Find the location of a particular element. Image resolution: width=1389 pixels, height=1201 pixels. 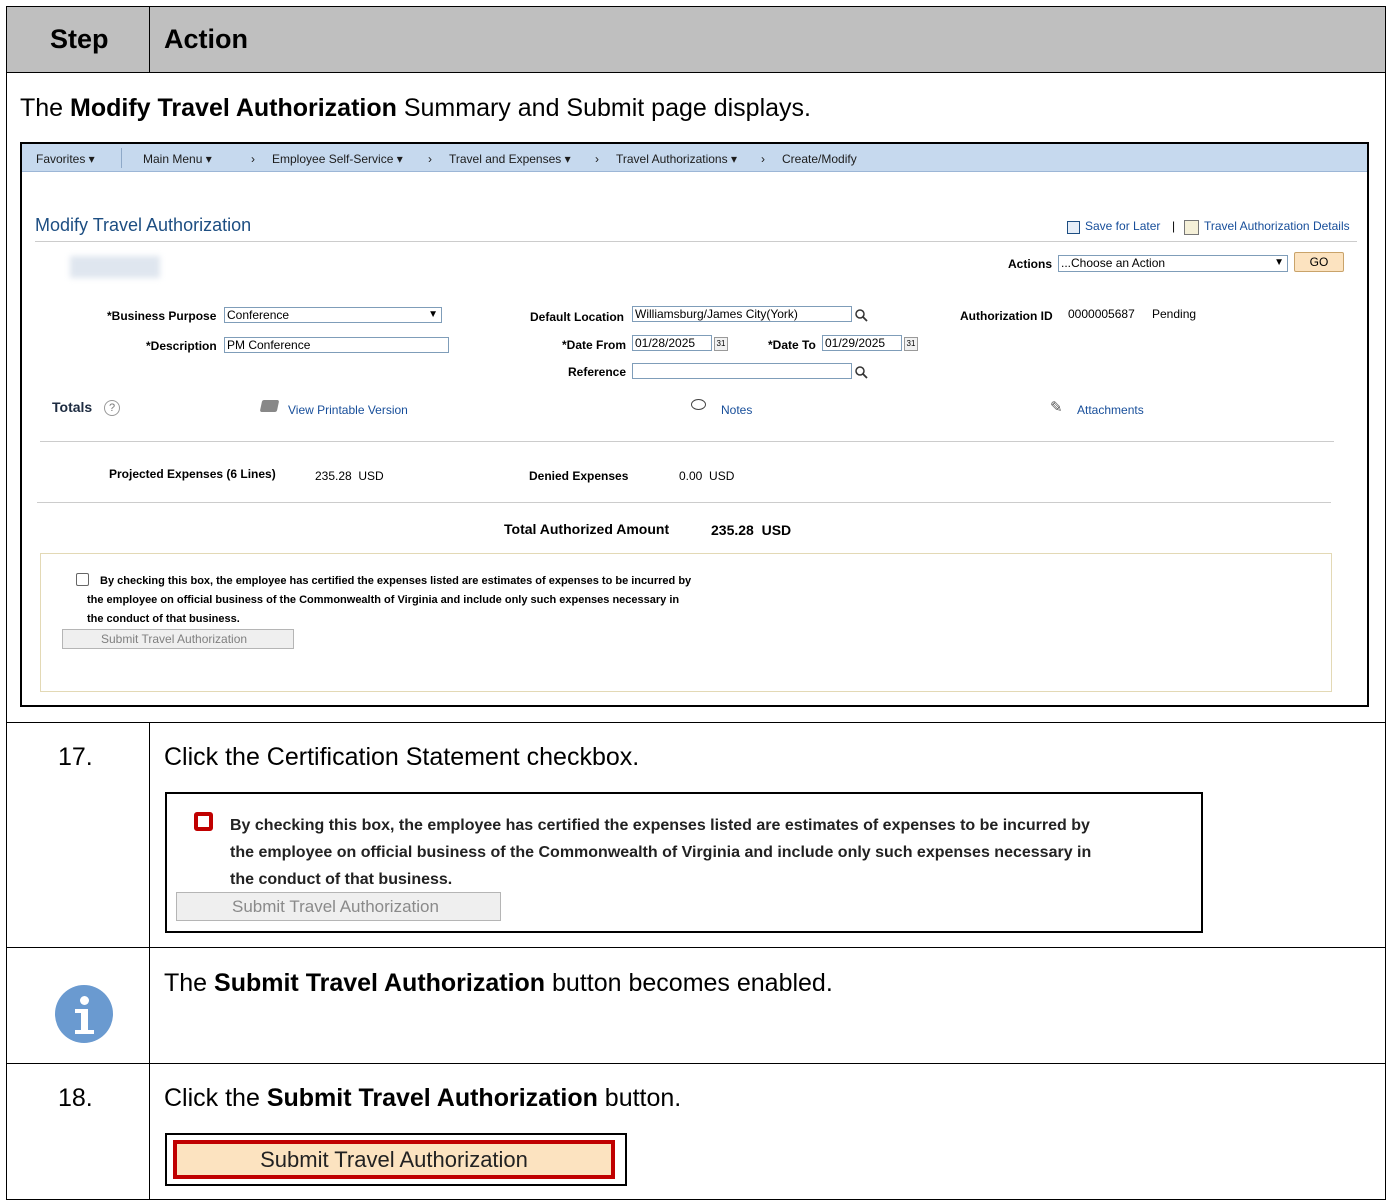

actions-select-value: ...Choose an Action is located at coordinates (1113, 263).